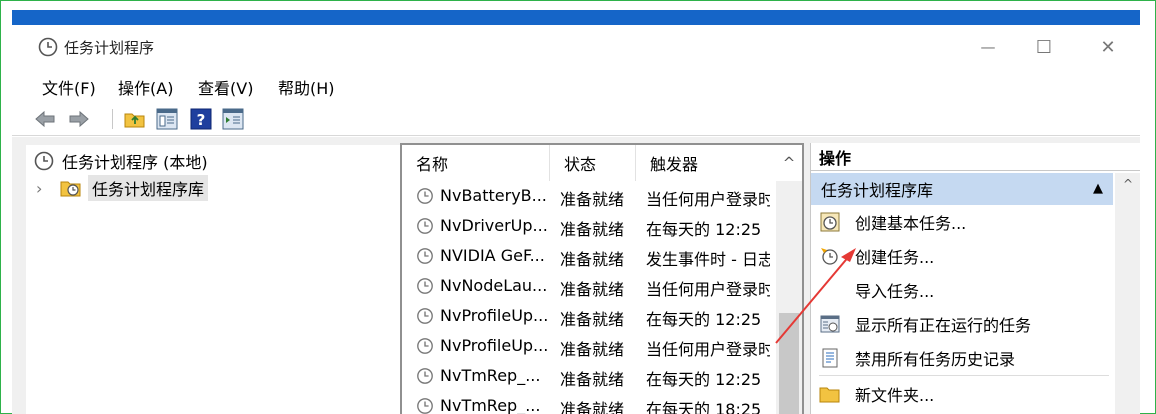  What do you see at coordinates (975, 157) in the screenshot?
I see `actions-header: 操作` at bounding box center [975, 157].